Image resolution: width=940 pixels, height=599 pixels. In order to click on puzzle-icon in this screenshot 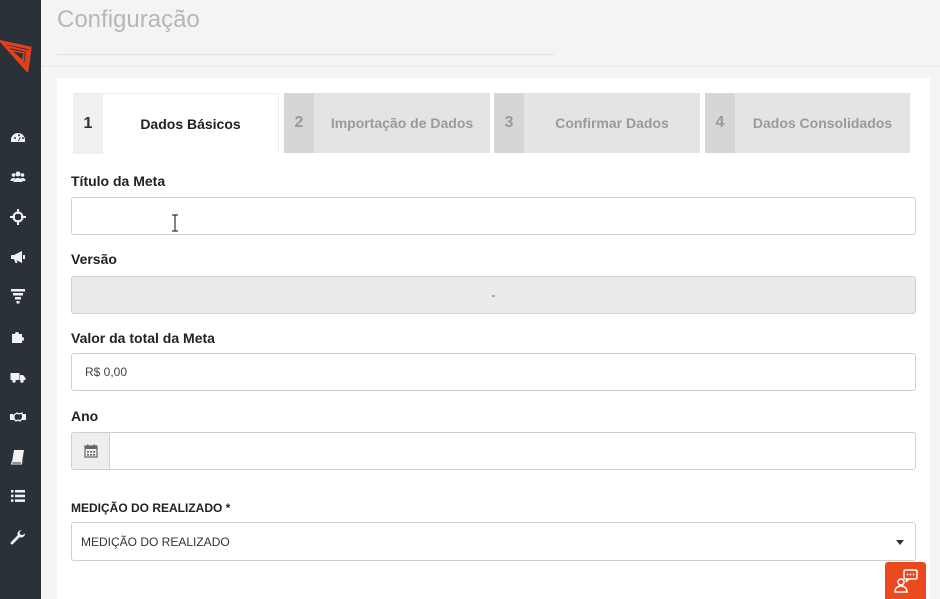, I will do `click(18, 336)`.